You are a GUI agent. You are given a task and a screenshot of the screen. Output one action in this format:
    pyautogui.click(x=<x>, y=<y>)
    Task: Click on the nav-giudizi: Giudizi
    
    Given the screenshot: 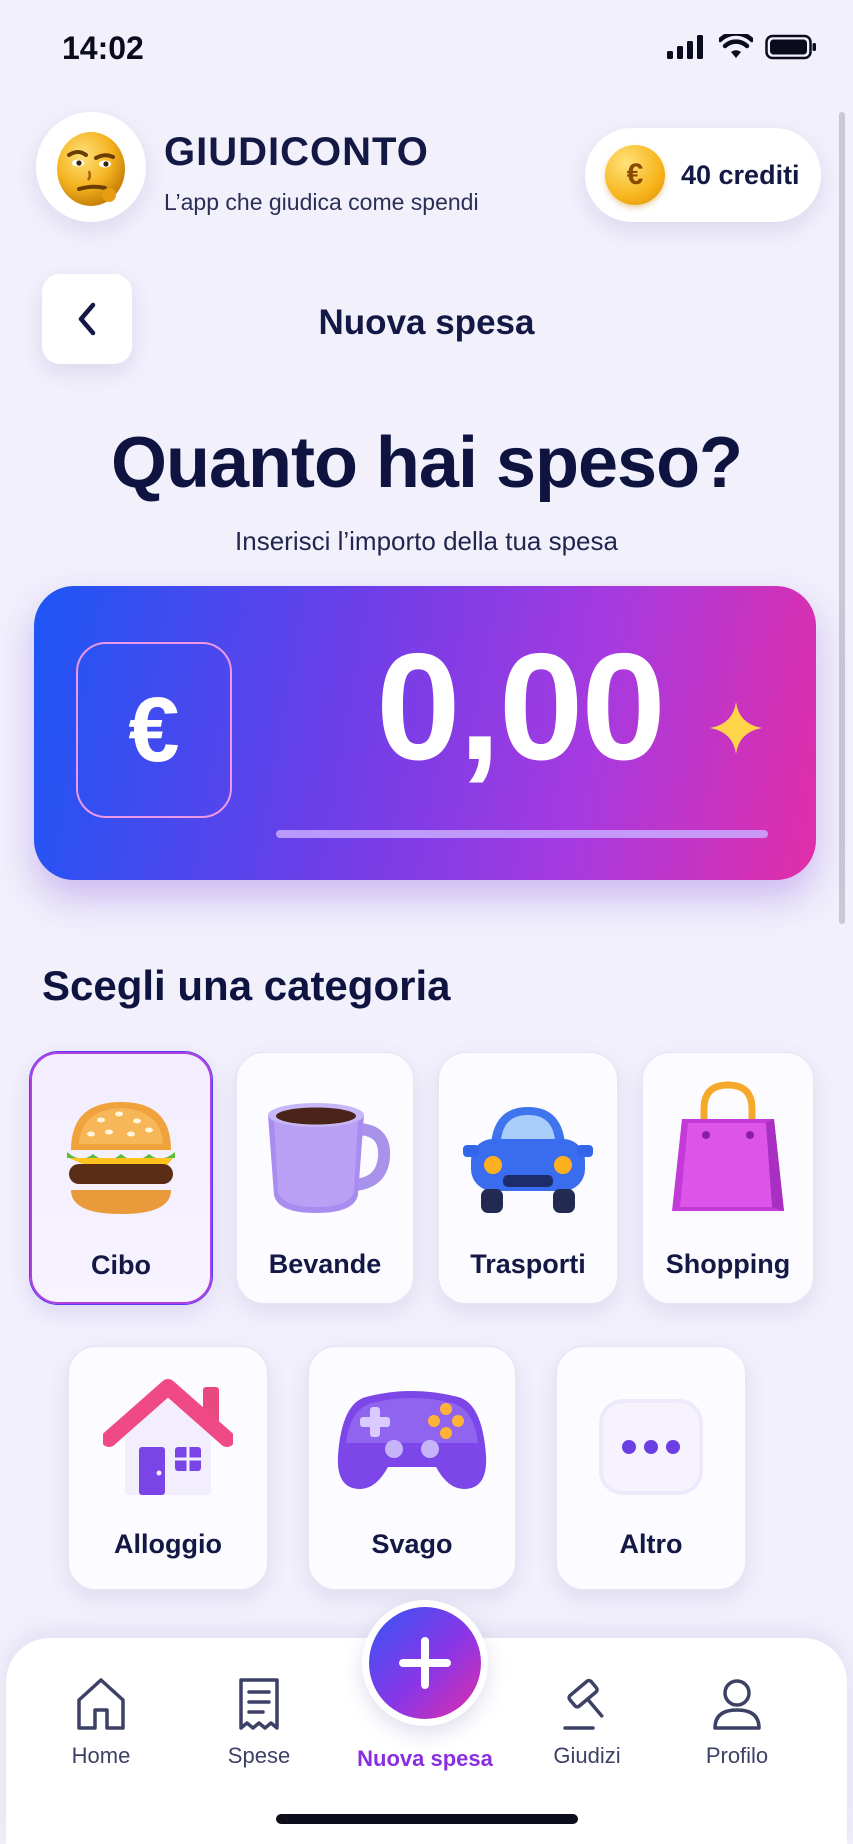 What is the action you would take?
    pyautogui.click(x=587, y=1722)
    